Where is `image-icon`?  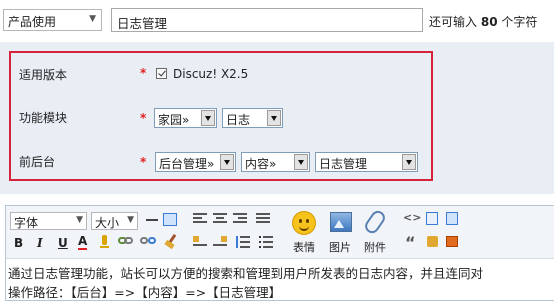 image-icon is located at coordinates (341, 222).